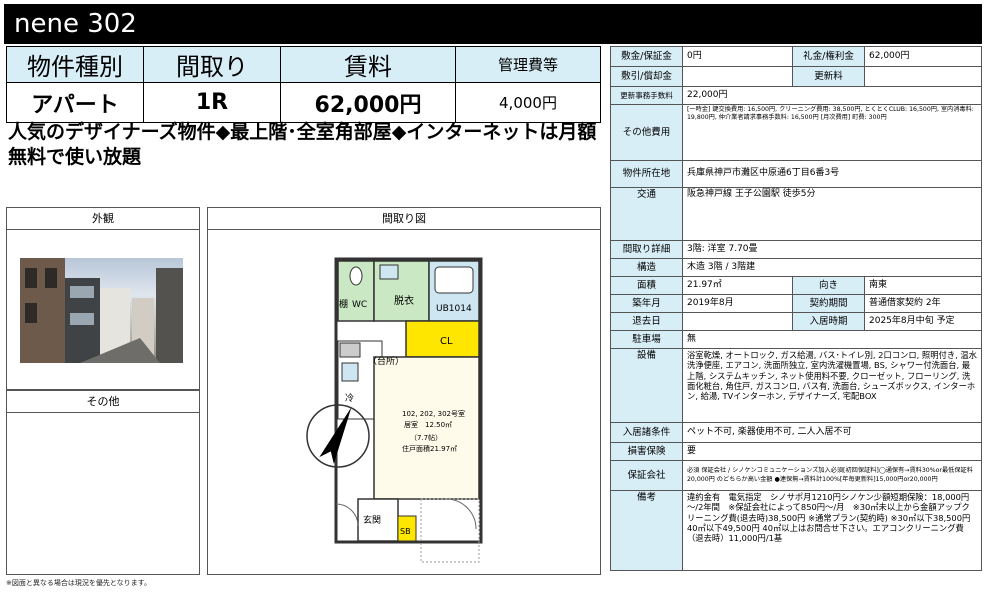  What do you see at coordinates (433, 413) in the screenshot?
I see `fp-room-line1: 102, 202, 302号室` at bounding box center [433, 413].